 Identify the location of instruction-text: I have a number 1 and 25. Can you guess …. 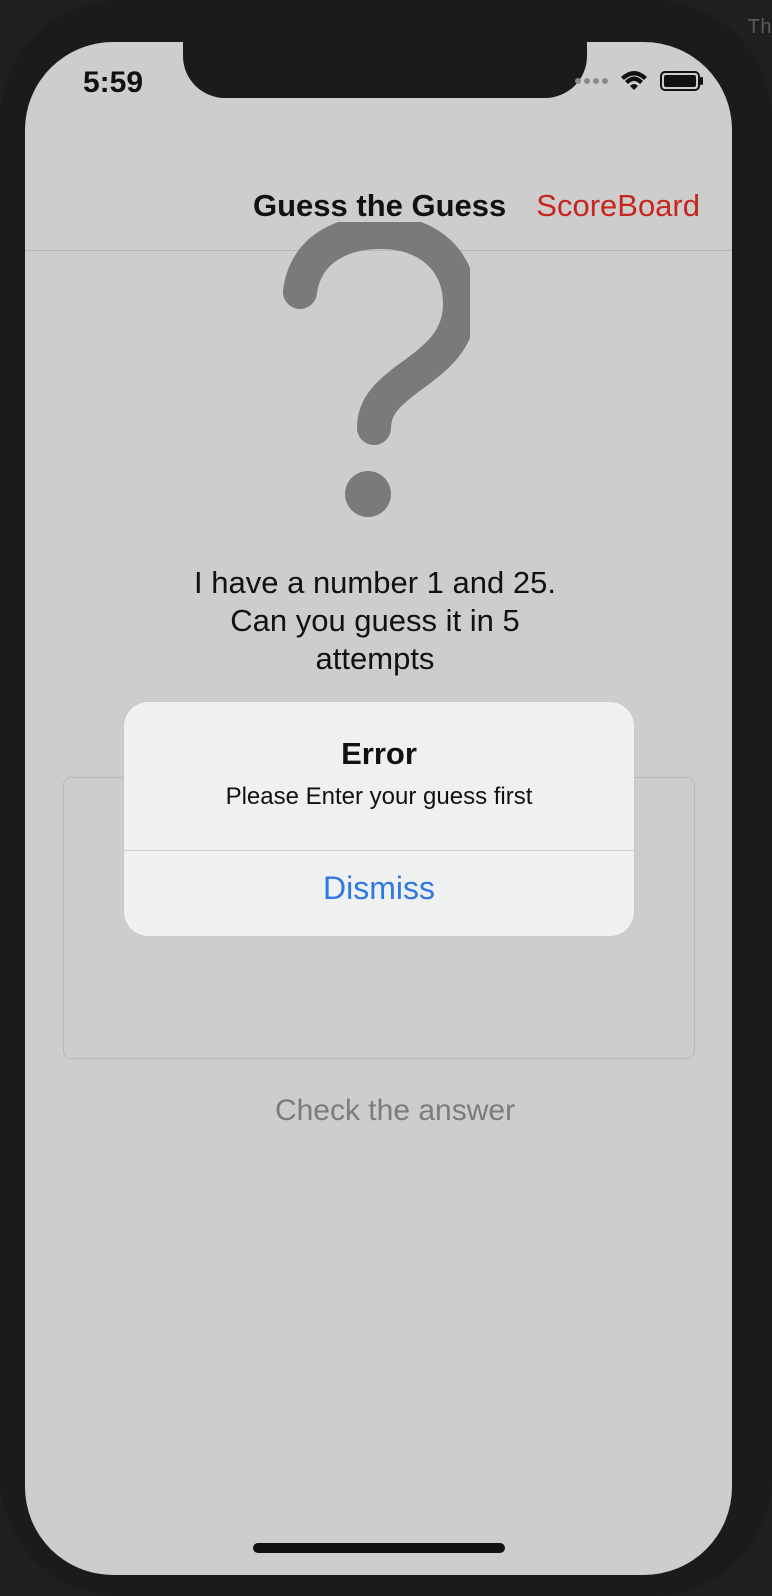
(375, 621).